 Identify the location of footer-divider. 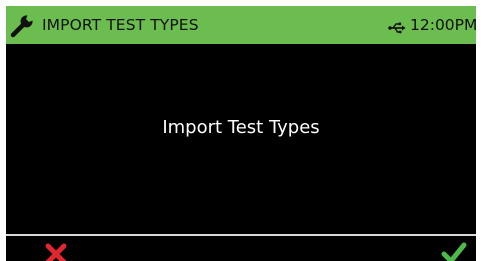
(241, 235).